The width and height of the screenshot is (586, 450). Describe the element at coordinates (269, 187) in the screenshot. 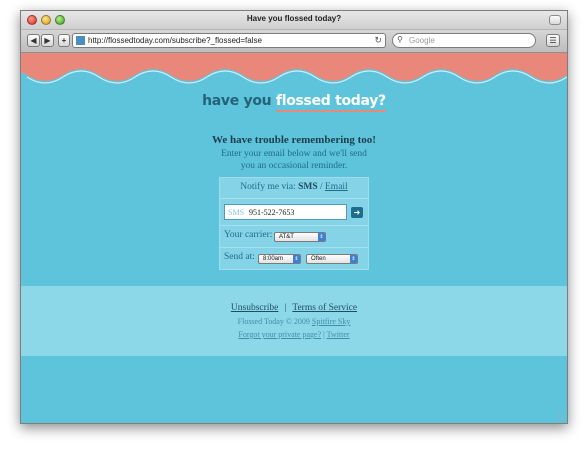

I see `notify-label: Notify me via:` at that location.